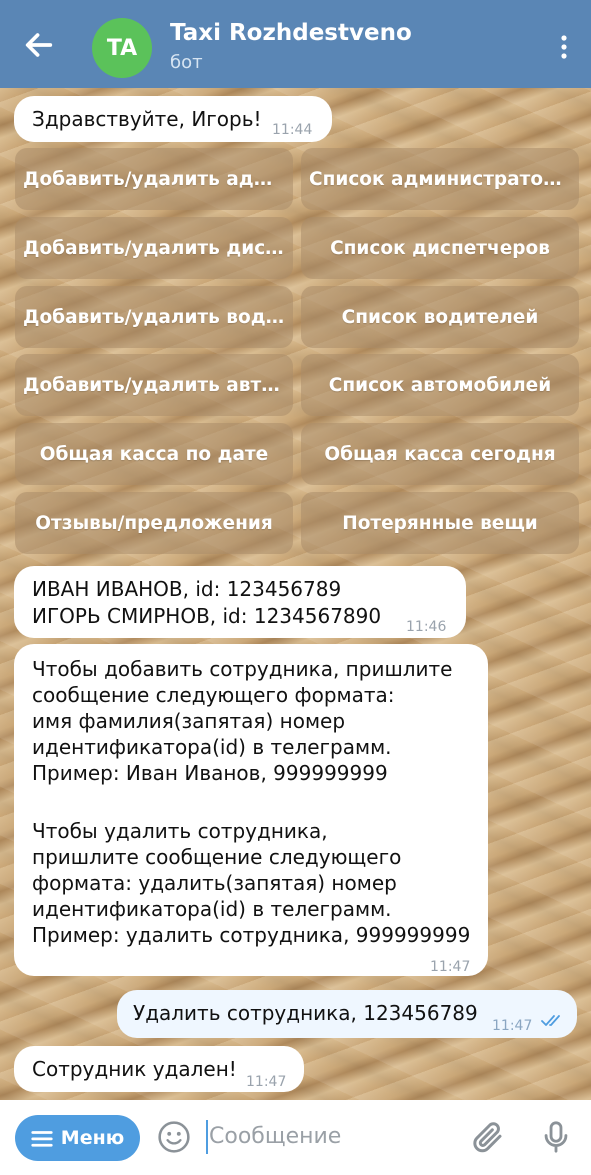 The image size is (591, 1175). Describe the element at coordinates (154, 523) in the screenshot. I see `keyboard-button-feedback: Отзывы/предложения` at that location.